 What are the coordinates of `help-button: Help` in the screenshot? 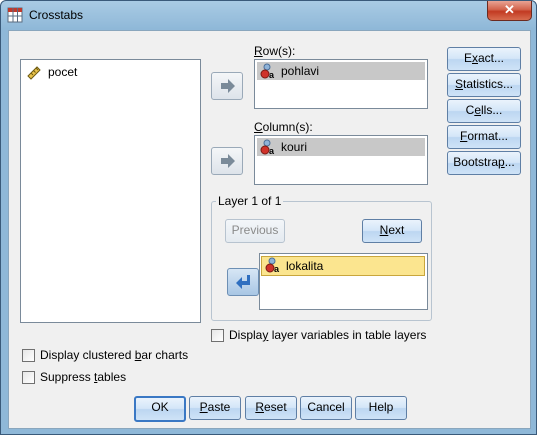 It's located at (381, 408).